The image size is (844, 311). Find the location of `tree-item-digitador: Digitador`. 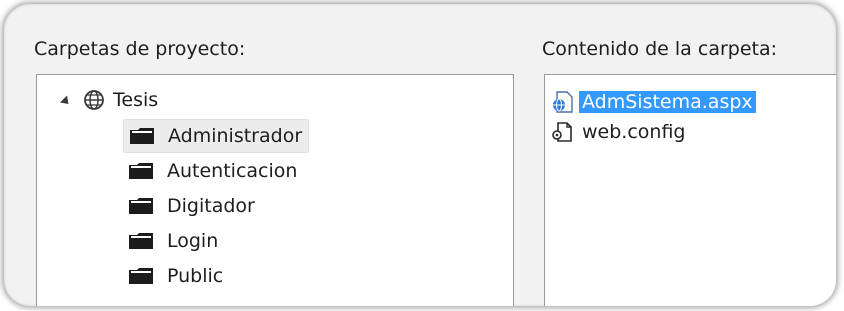

tree-item-digitador: Digitador is located at coordinates (192, 206).